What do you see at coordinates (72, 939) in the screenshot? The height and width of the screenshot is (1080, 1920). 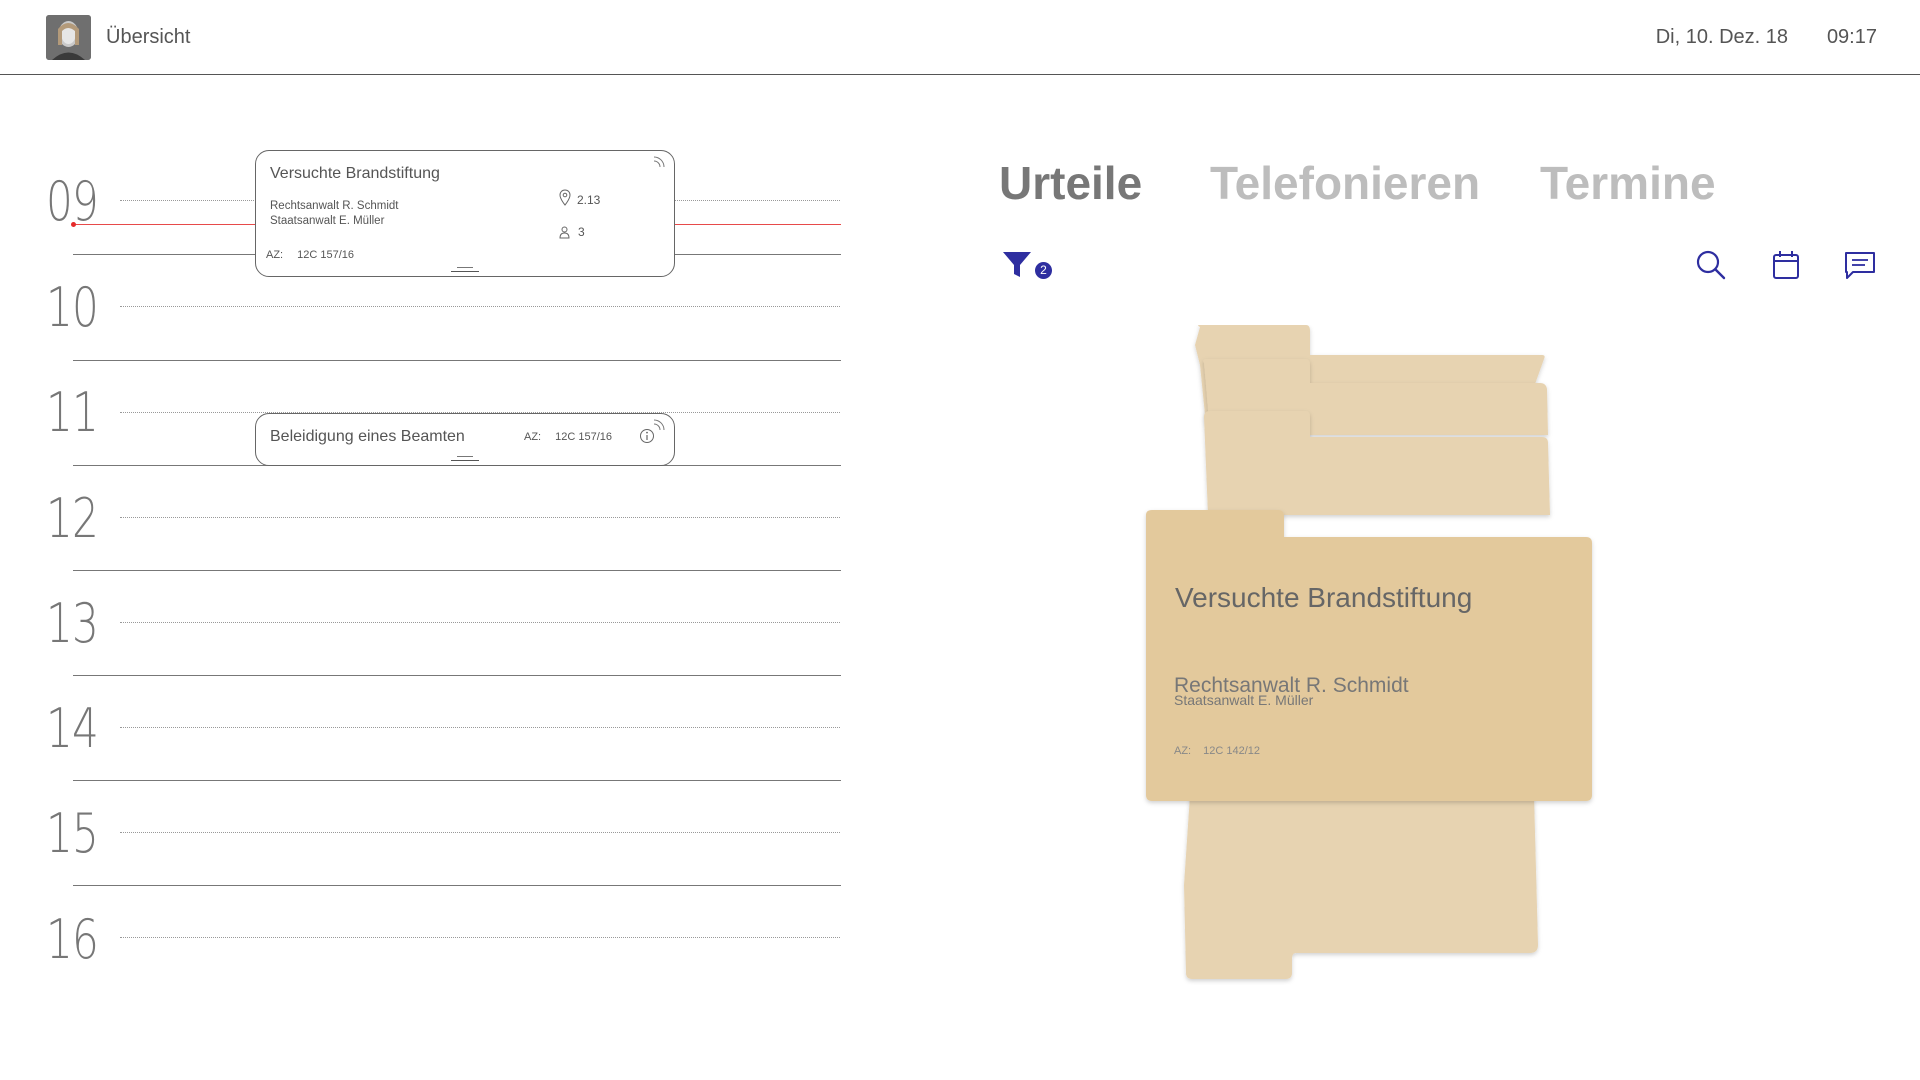 I see `hour-label: 16` at bounding box center [72, 939].